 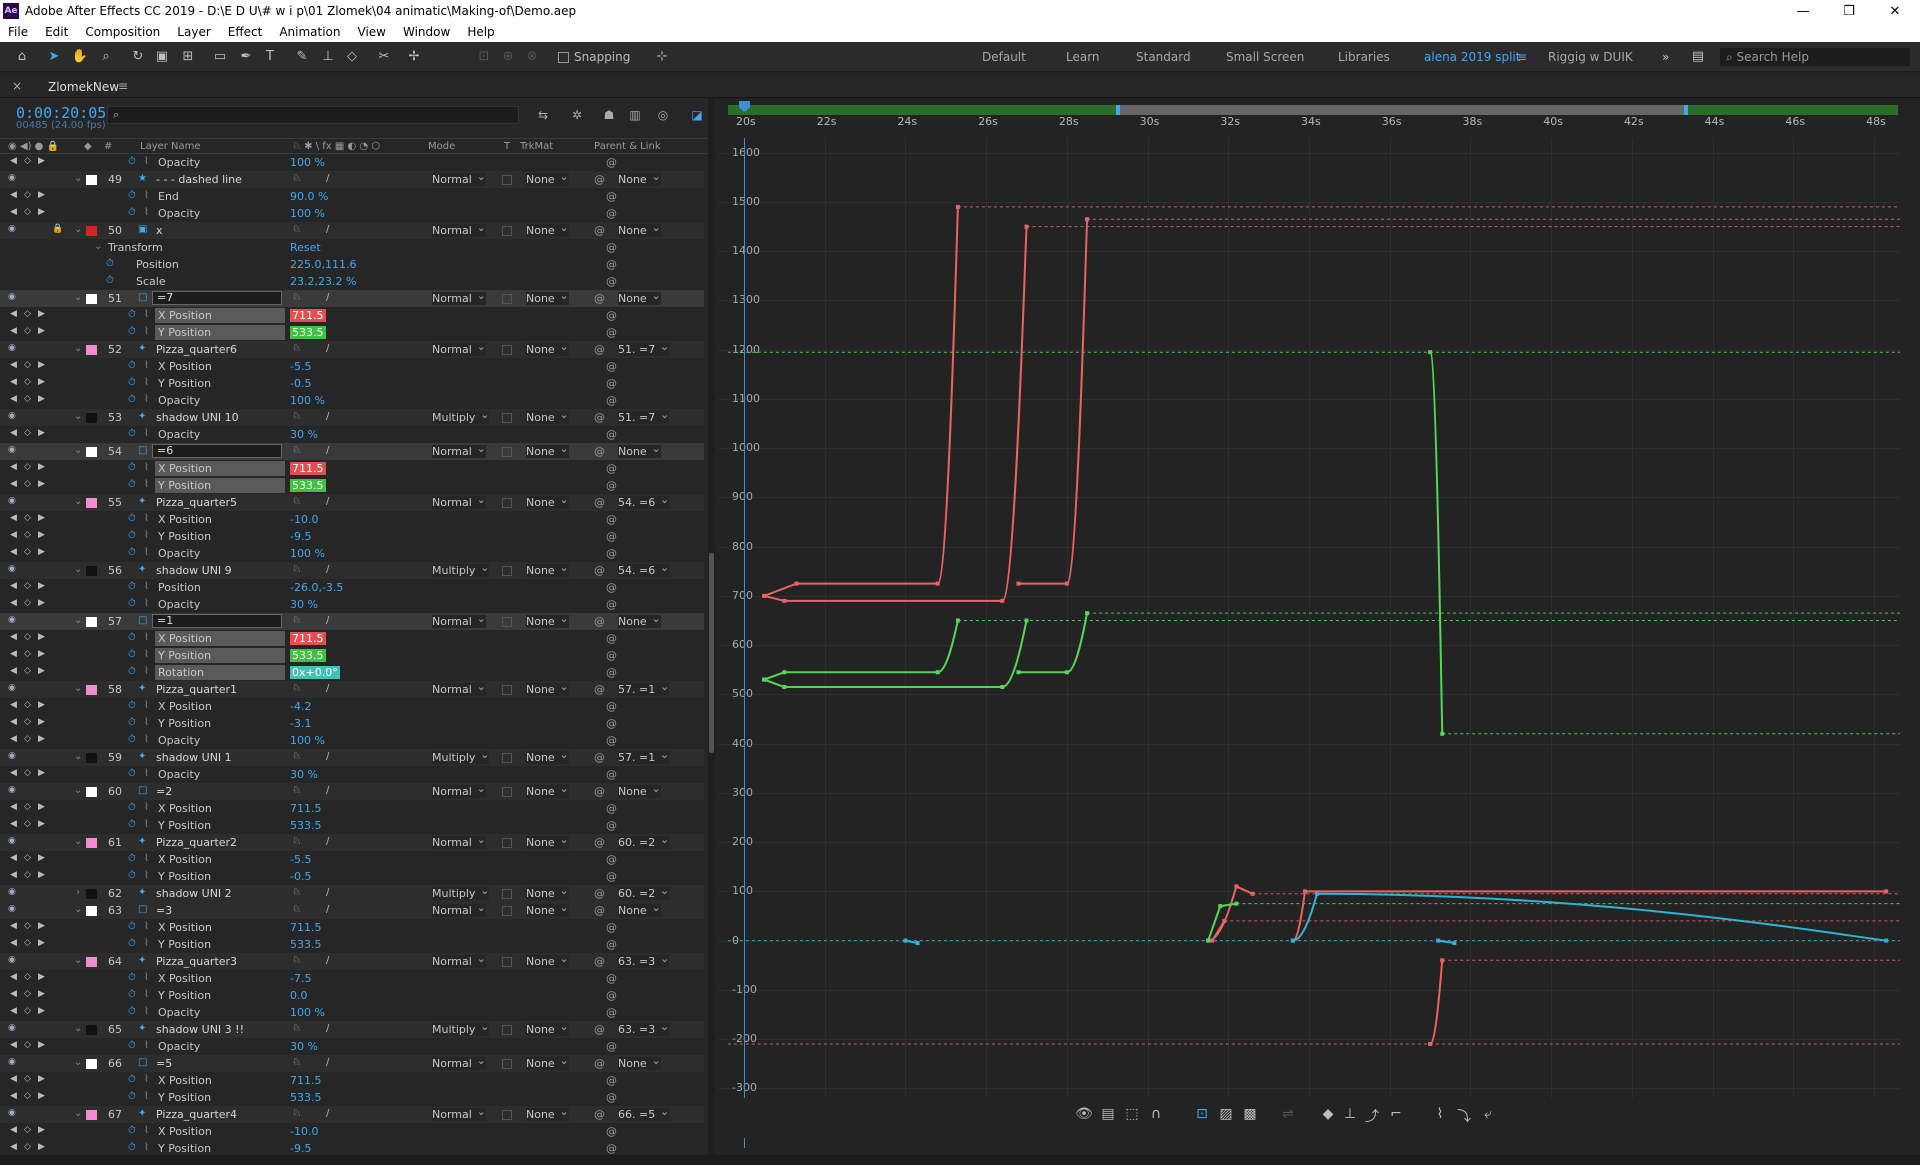 What do you see at coordinates (327, 178) in the screenshot?
I see `quality-switch-icon: /` at bounding box center [327, 178].